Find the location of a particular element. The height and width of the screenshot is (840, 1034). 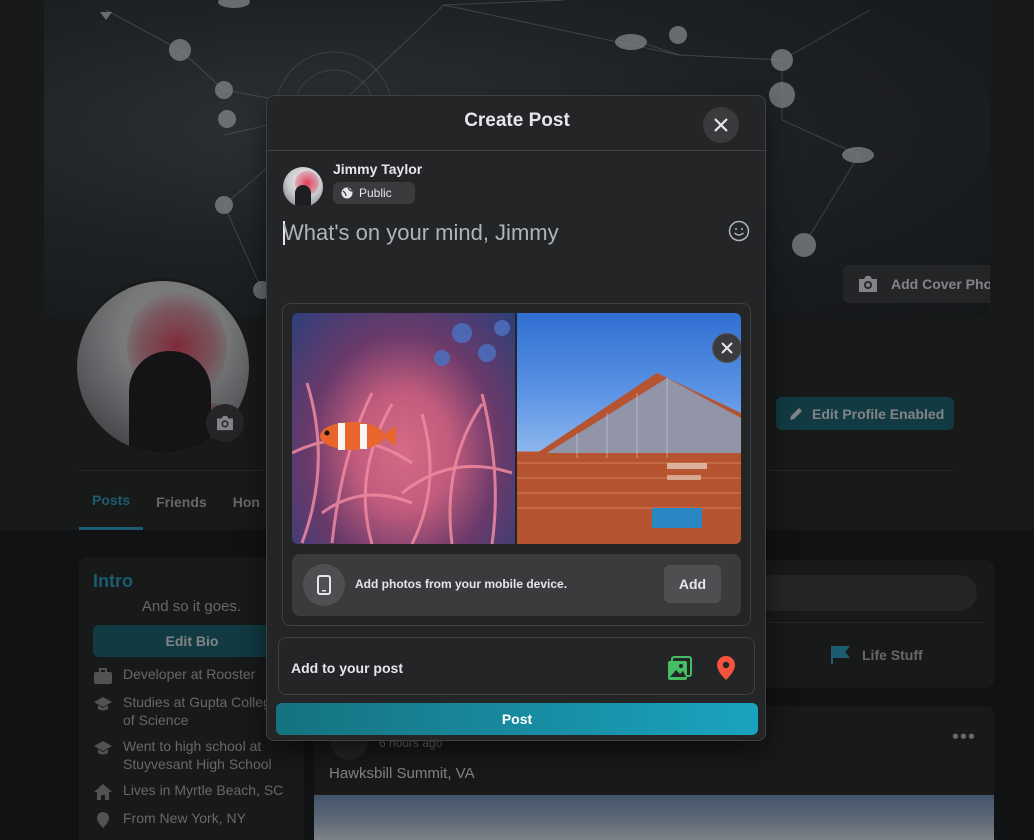

attached-photo-clownfish is located at coordinates (403, 428).